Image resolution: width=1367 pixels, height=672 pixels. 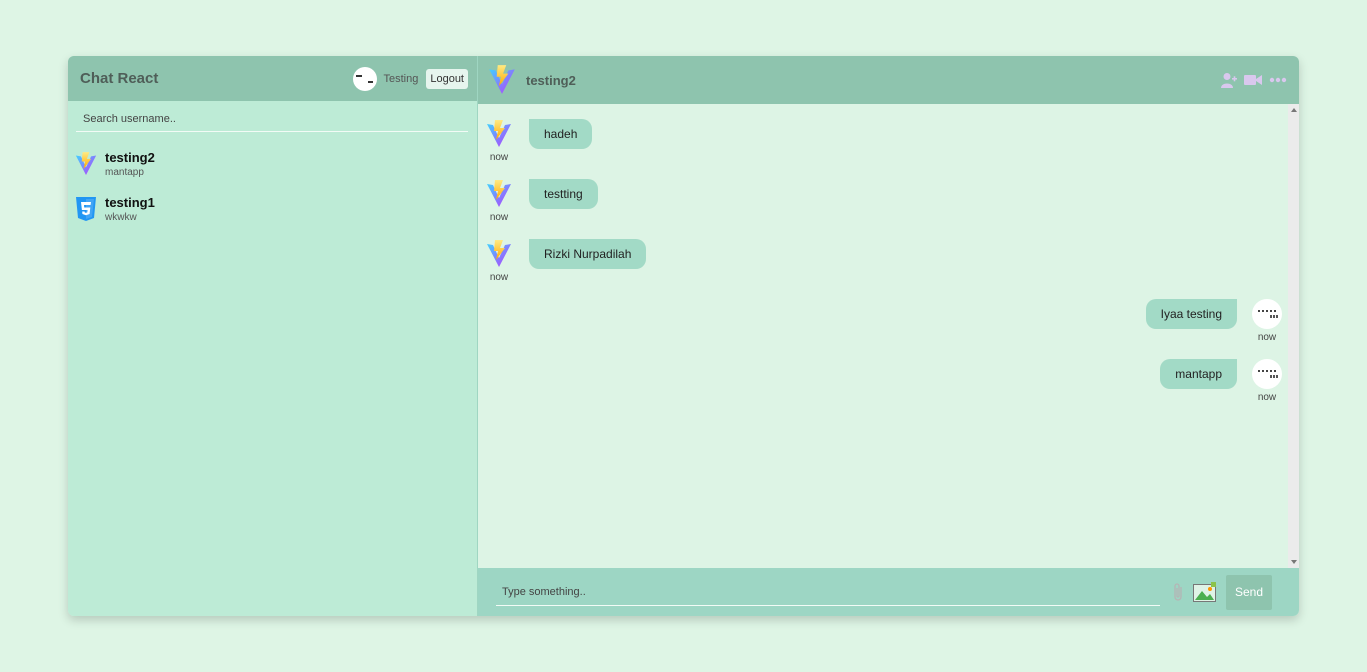 What do you see at coordinates (1293, 336) in the screenshot?
I see `scrollbar` at bounding box center [1293, 336].